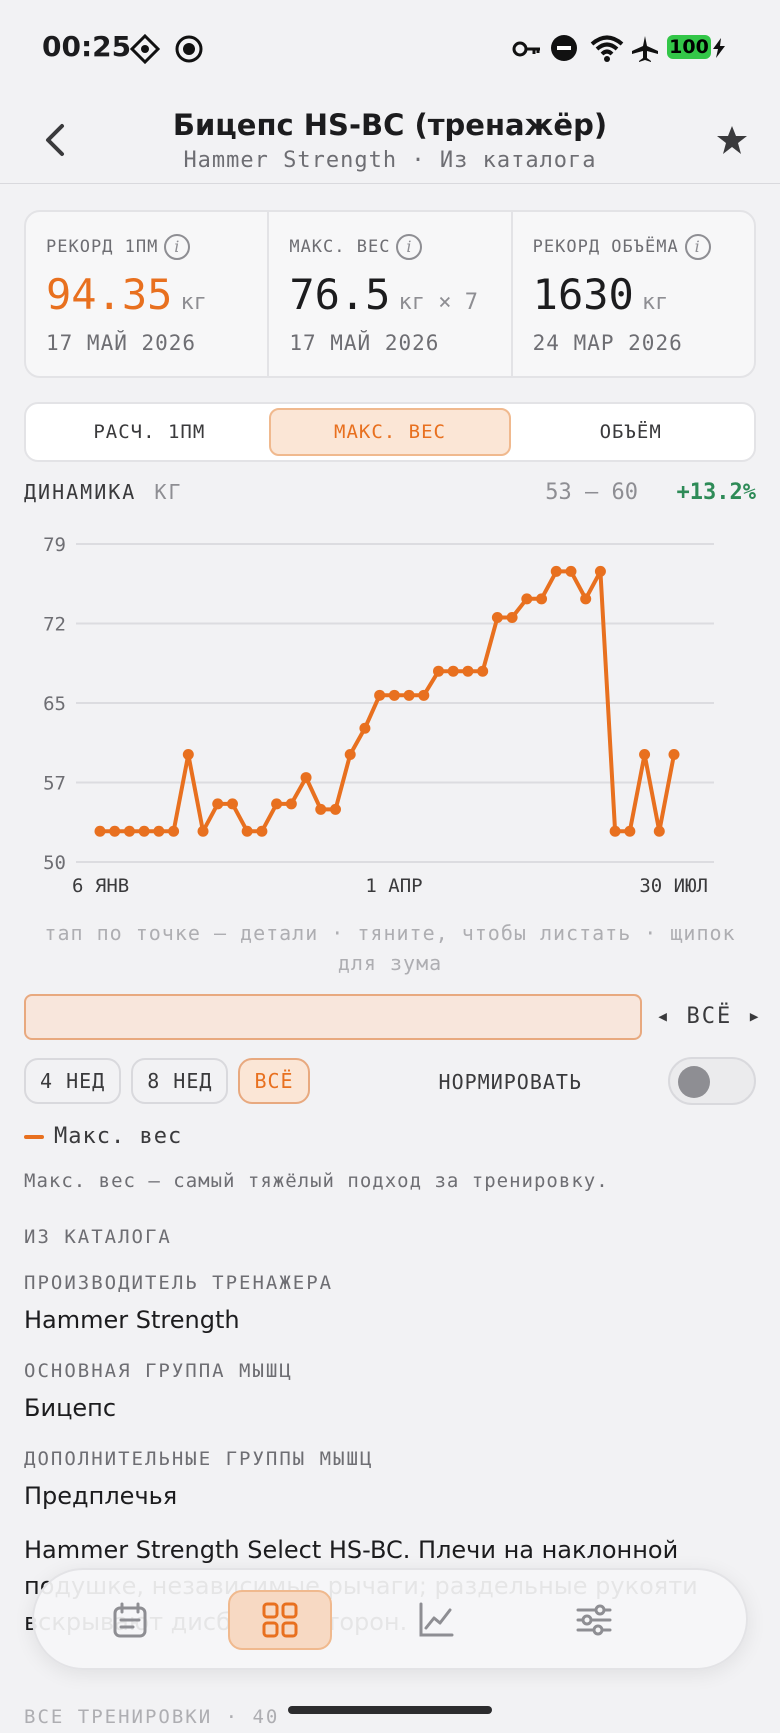  What do you see at coordinates (719, 48) in the screenshot?
I see `charging-bolt-icon` at bounding box center [719, 48].